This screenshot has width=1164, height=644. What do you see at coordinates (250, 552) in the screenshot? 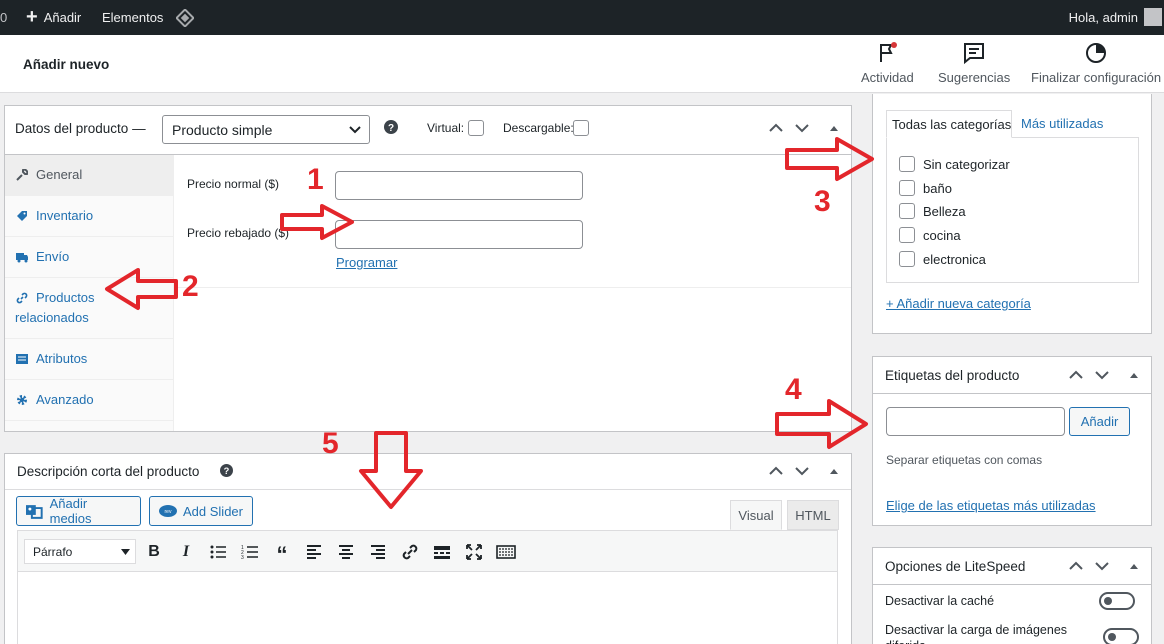
I see `numbered-list-icon: 123` at bounding box center [250, 552].